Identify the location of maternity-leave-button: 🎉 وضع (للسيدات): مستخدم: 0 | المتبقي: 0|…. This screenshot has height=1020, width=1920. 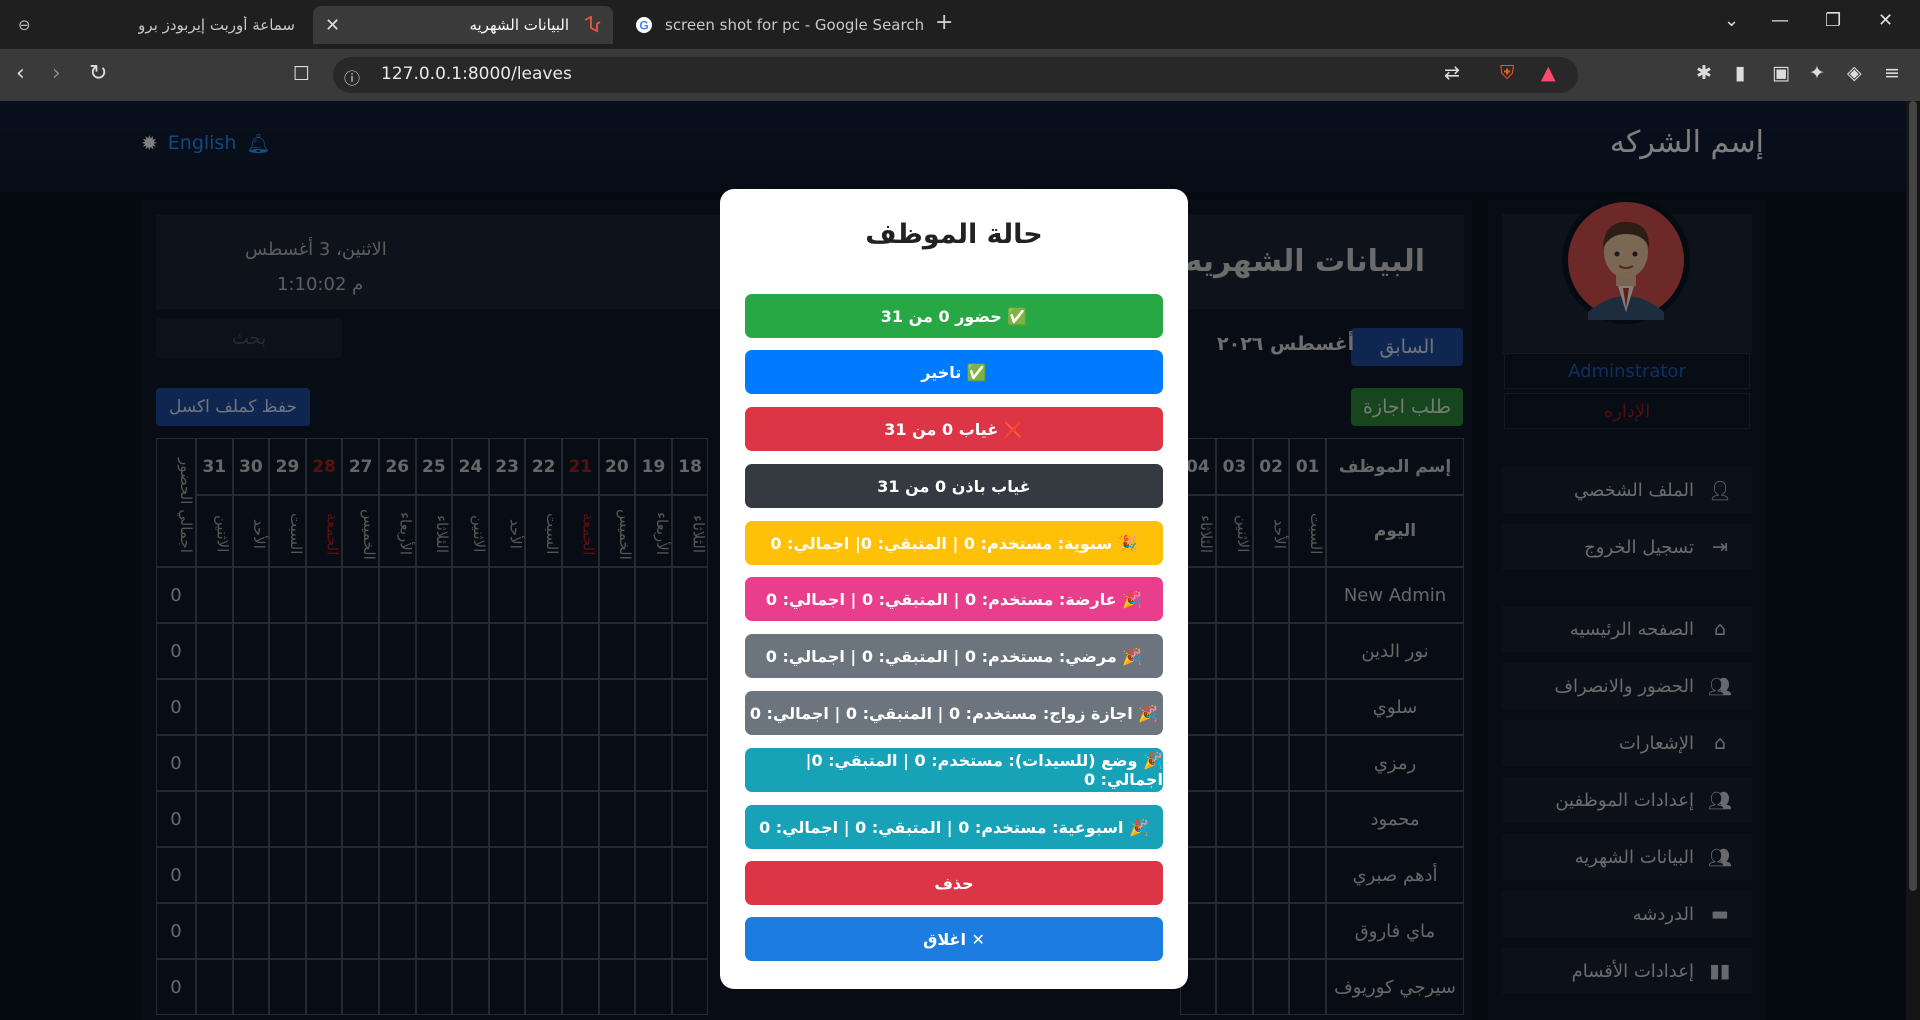
(954, 770).